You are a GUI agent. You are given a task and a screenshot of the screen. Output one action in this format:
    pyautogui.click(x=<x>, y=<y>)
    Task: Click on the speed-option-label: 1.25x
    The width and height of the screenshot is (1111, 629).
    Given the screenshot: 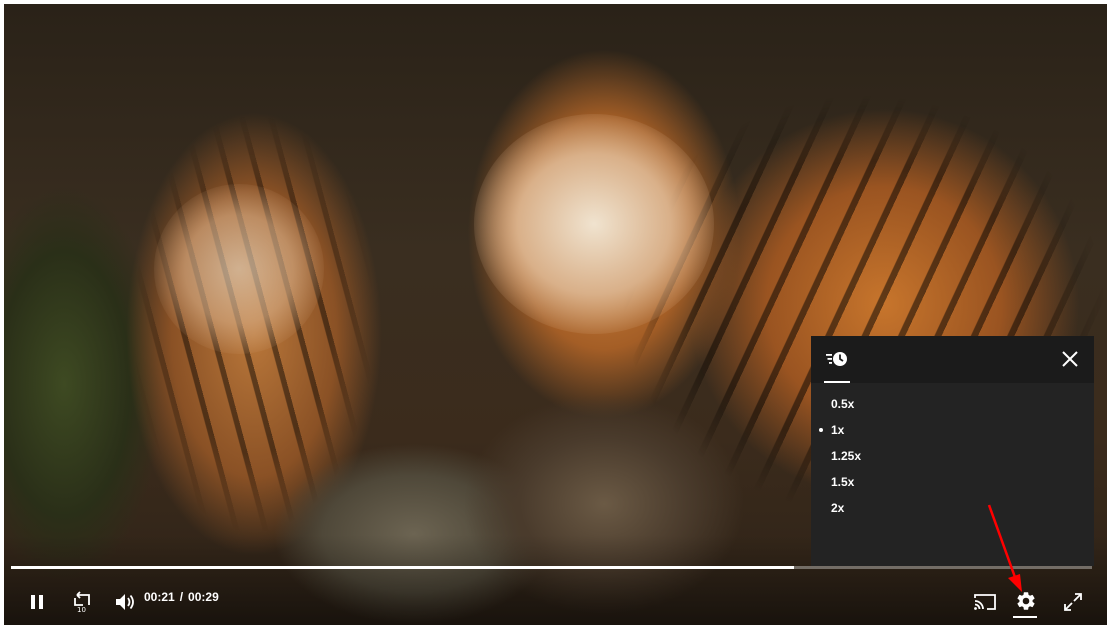 What is the action you would take?
    pyautogui.click(x=846, y=456)
    